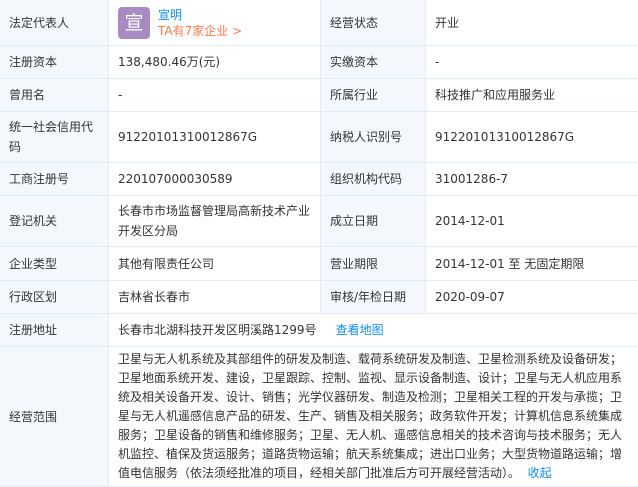  Describe the element at coordinates (532, 221) in the screenshot. I see `value: 2014-12-01` at that location.